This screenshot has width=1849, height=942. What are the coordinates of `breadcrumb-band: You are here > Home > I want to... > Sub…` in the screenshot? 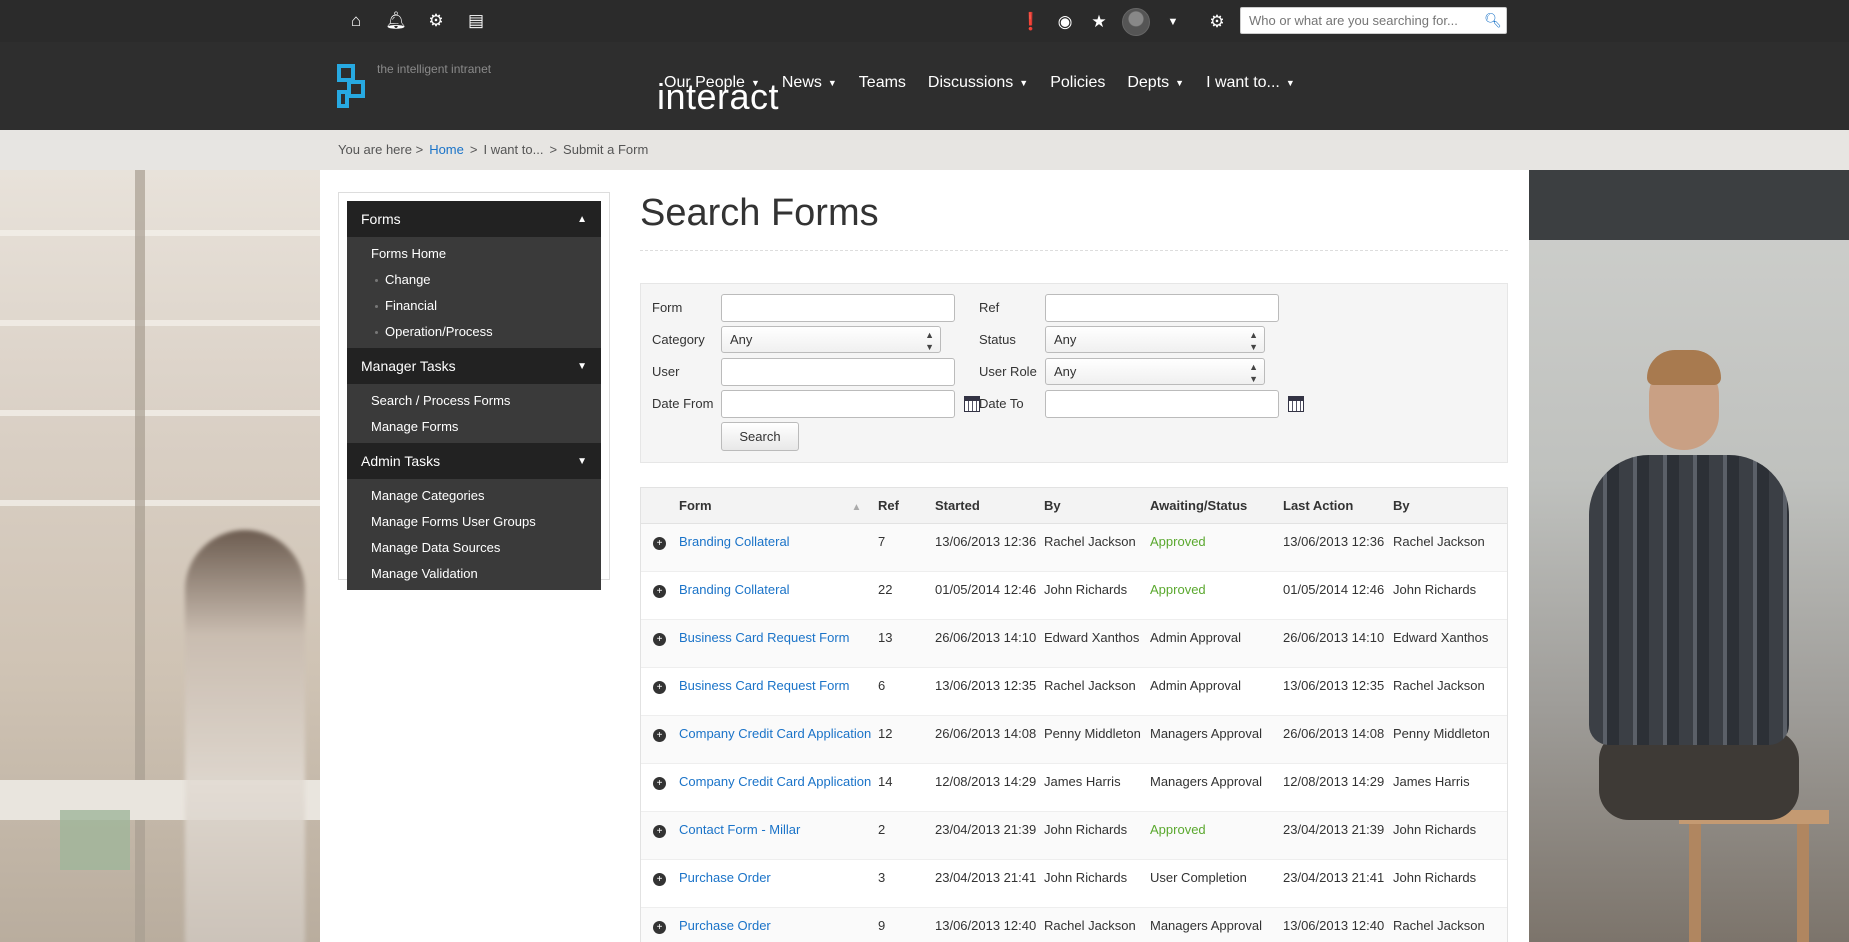 It's located at (924, 150).